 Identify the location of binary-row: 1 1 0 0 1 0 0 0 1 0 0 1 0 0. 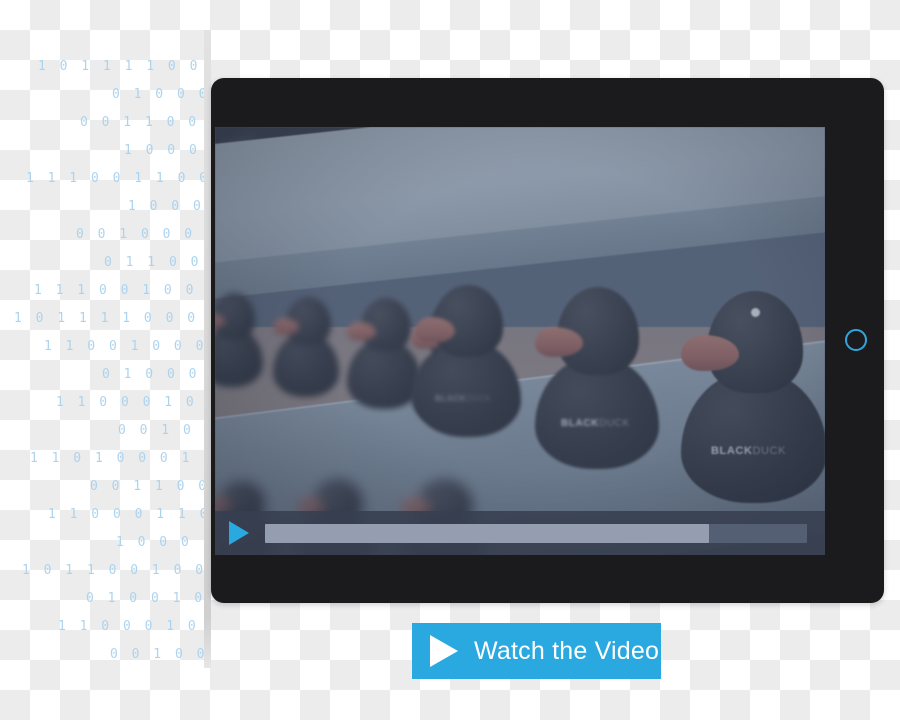
(127, 346).